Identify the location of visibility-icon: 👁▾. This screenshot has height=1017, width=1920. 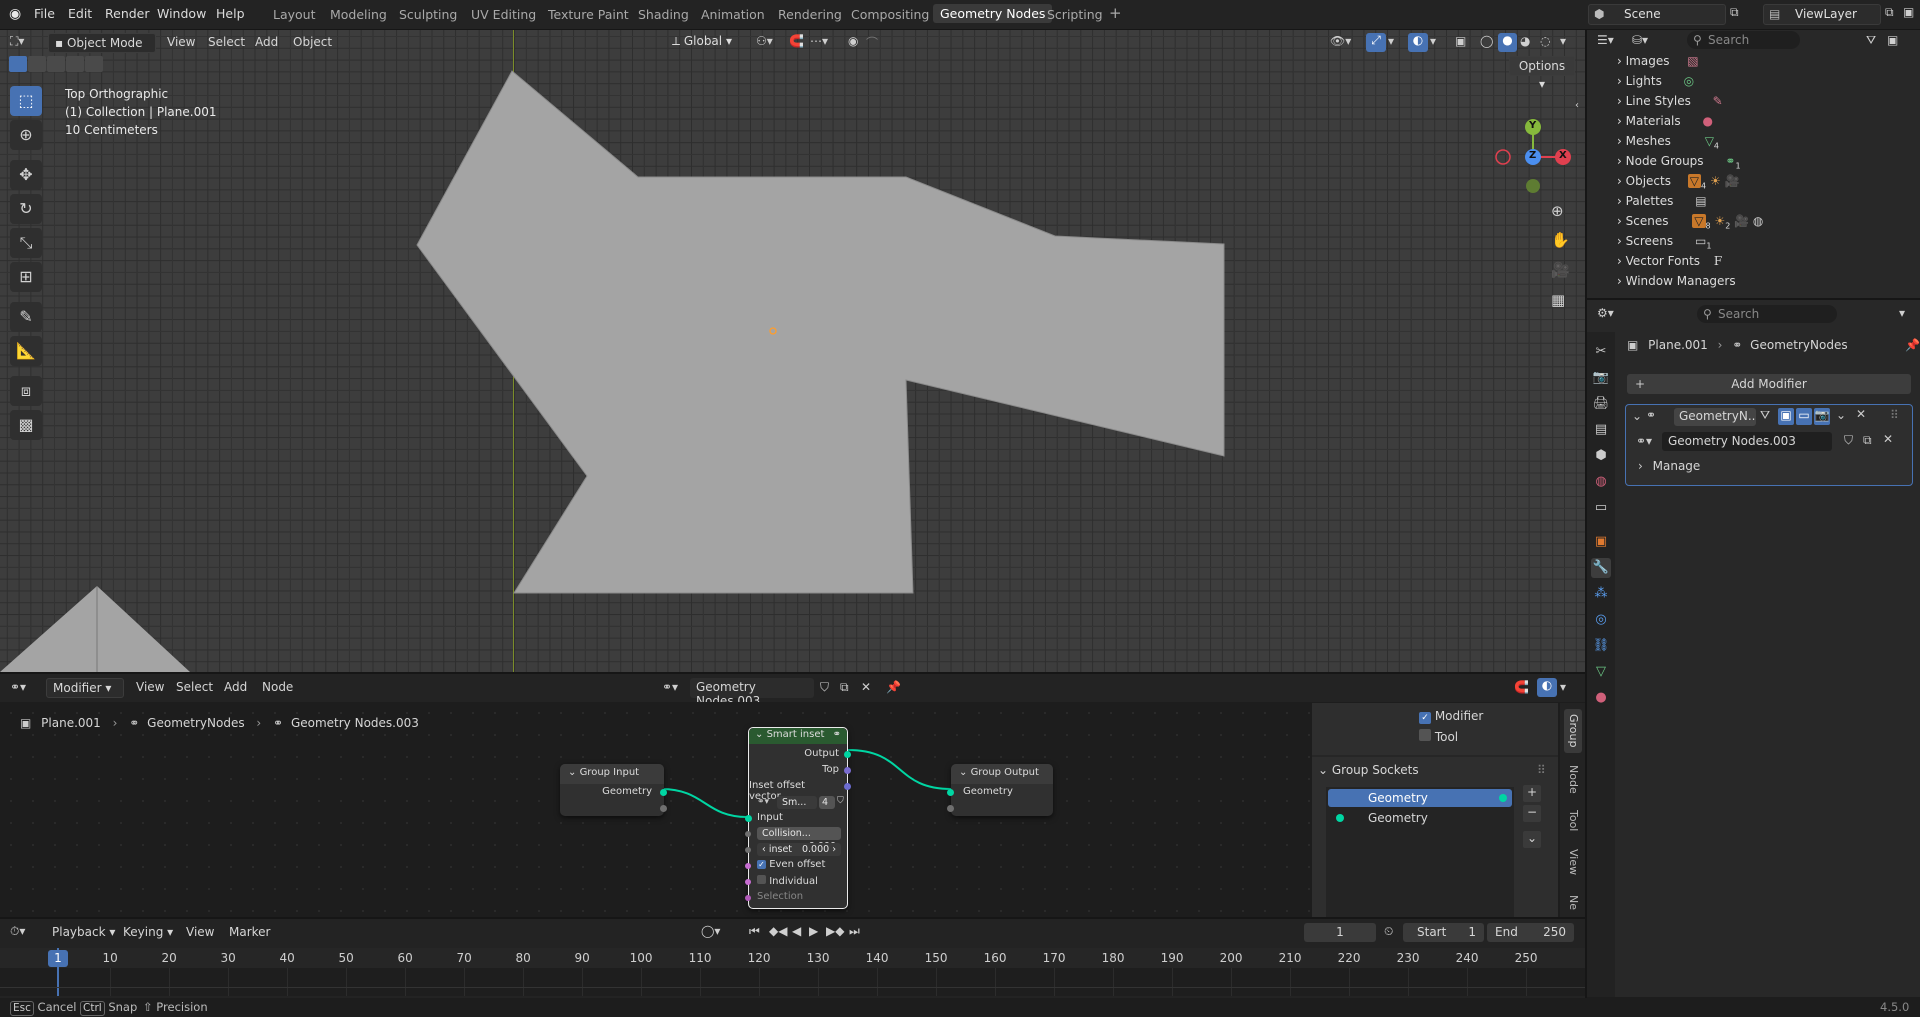
(1340, 41).